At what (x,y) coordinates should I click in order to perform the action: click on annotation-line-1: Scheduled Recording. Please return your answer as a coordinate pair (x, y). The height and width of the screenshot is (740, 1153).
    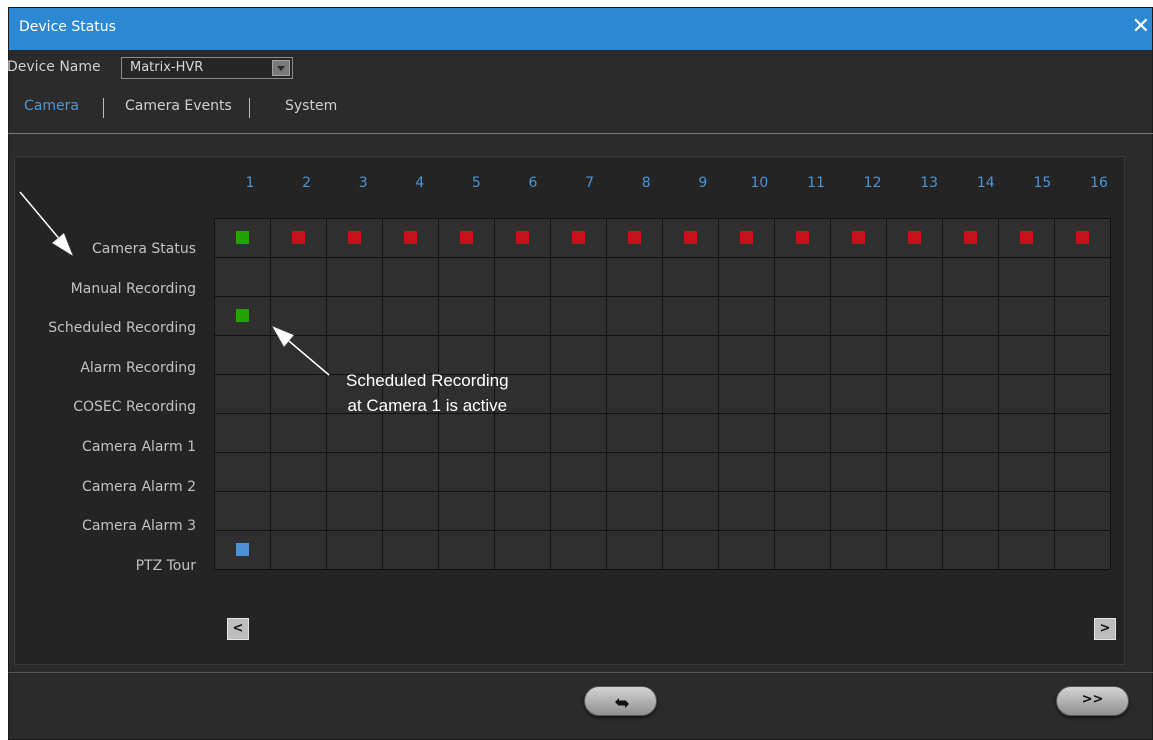
    Looking at the image, I should click on (427, 380).